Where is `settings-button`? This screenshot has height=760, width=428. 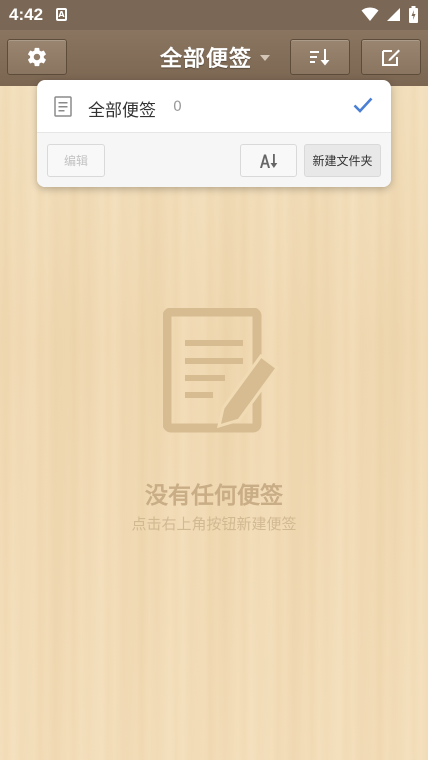 settings-button is located at coordinates (37, 57).